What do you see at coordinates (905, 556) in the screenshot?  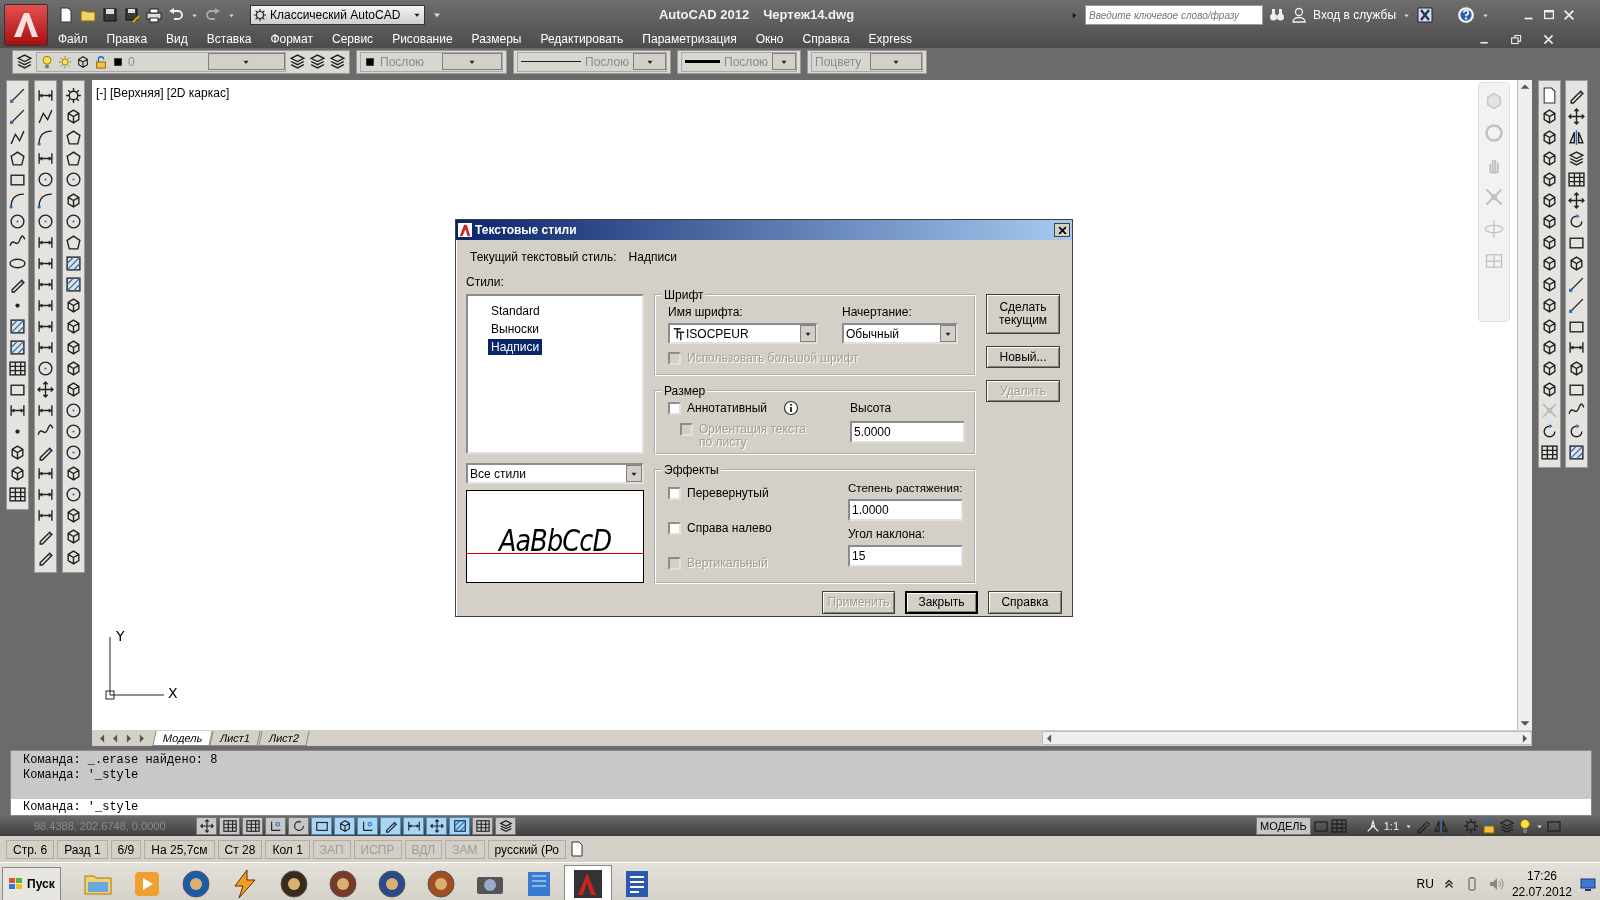 I see `oblique-angle-field: 15` at bounding box center [905, 556].